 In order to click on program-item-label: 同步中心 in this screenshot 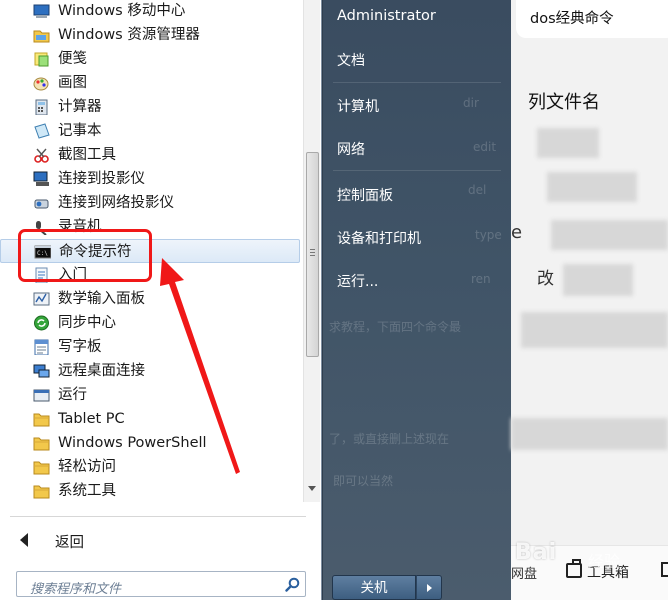, I will do `click(87, 323)`.